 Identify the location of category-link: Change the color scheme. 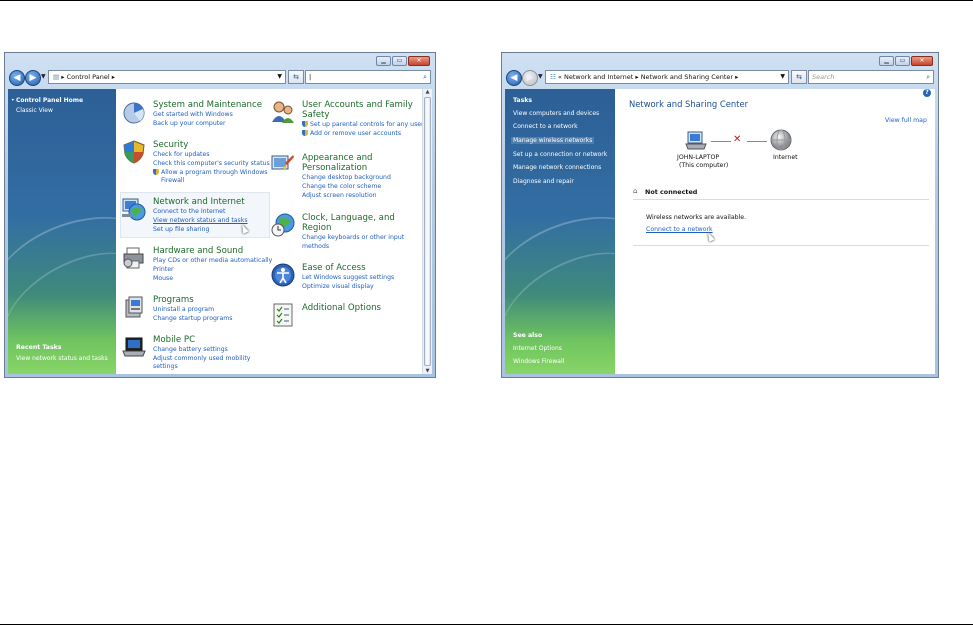
(341, 187).